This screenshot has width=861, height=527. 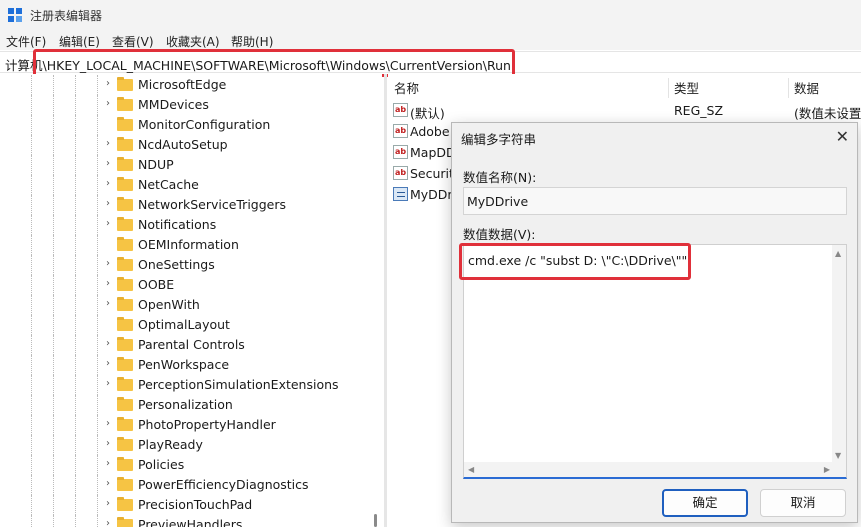 I want to click on tree-item: › NetCache, so click(x=185, y=185).